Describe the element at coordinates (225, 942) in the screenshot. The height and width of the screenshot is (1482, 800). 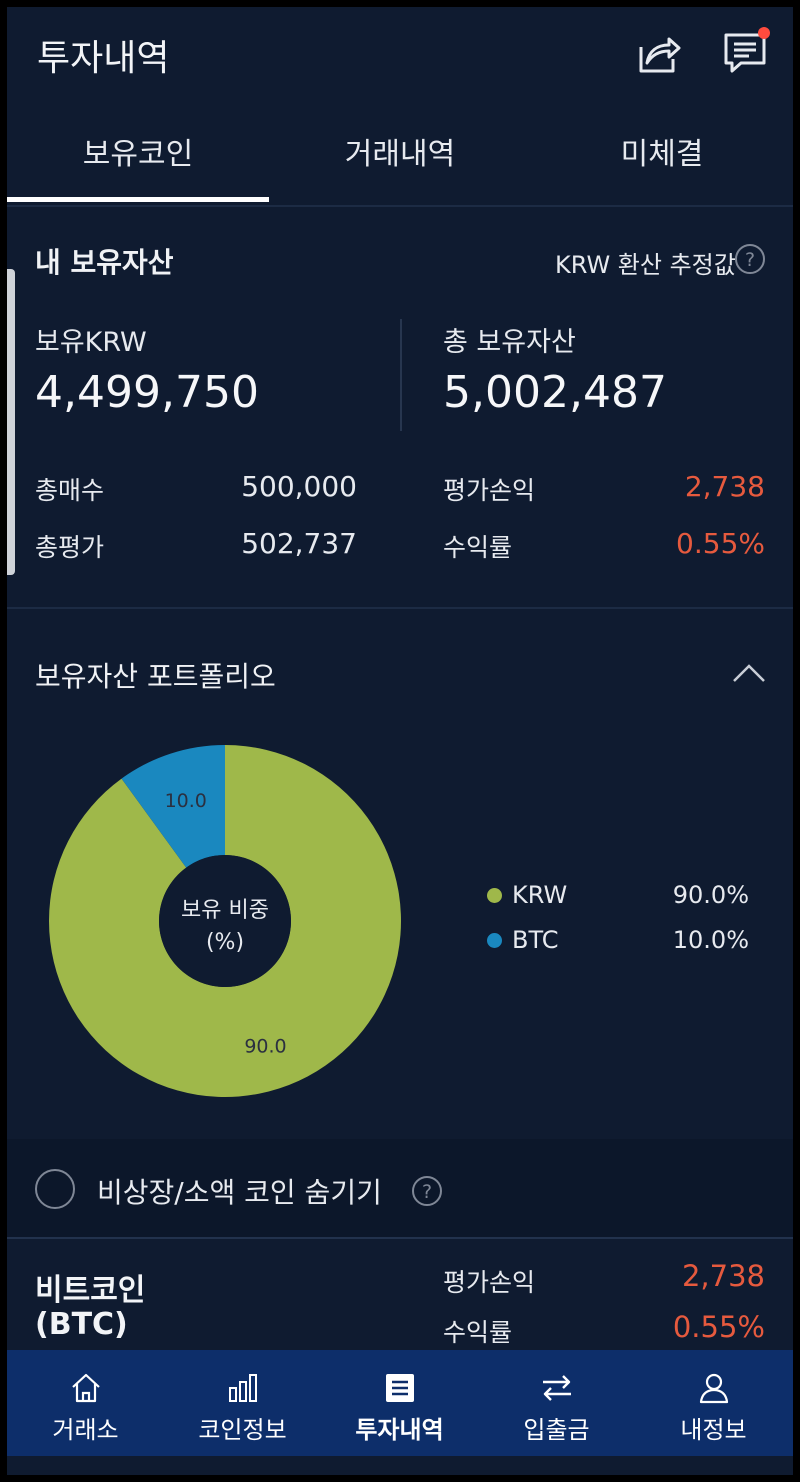
I see `donut-center-unit: (%)` at that location.